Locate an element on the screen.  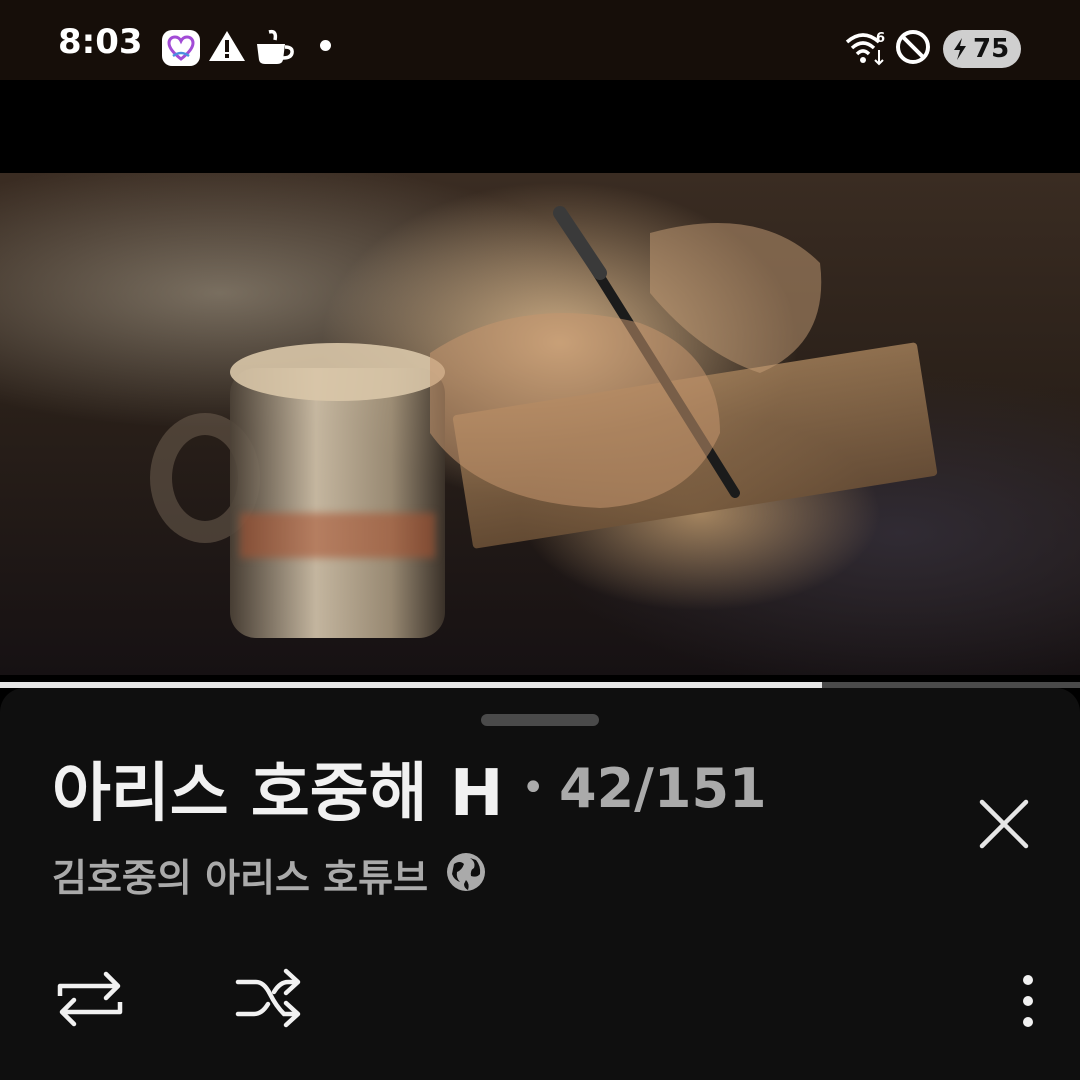
close-button is located at coordinates (1004, 824).